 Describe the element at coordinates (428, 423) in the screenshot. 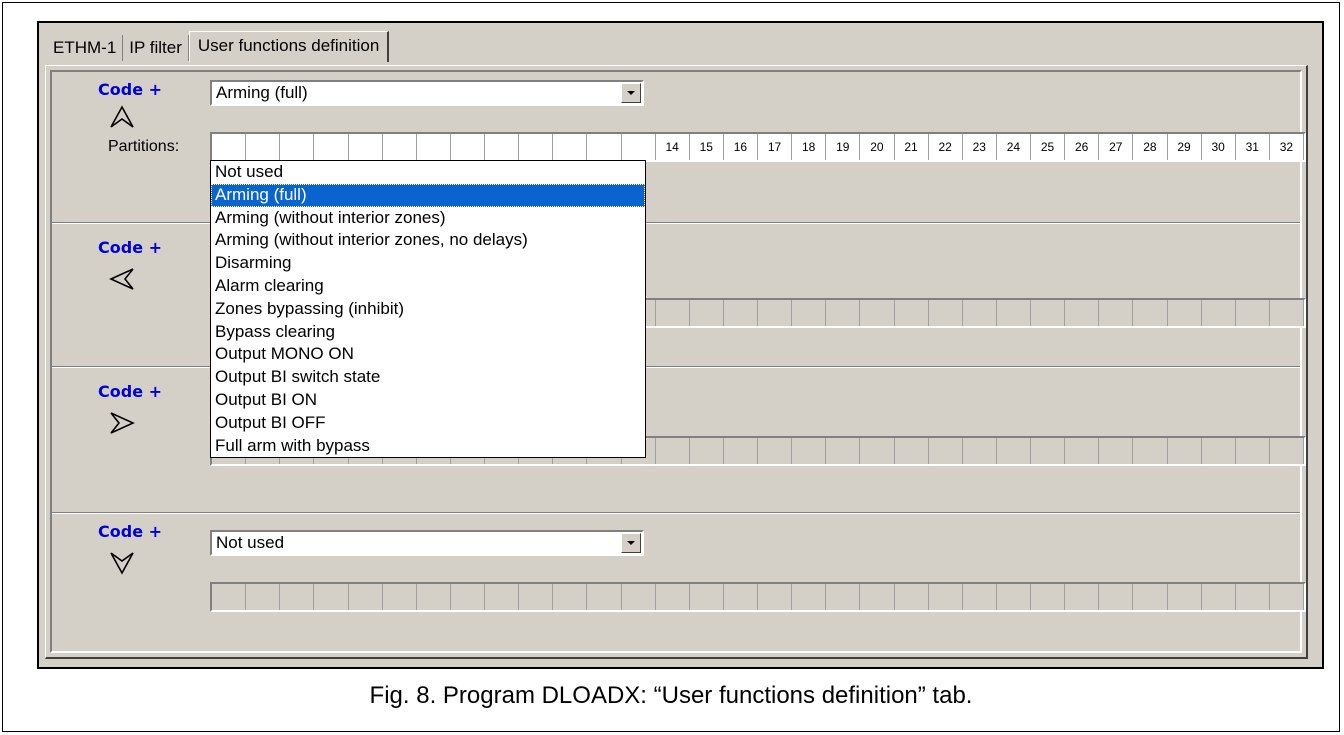

I see `dropdown-option: Output BI OFF` at that location.